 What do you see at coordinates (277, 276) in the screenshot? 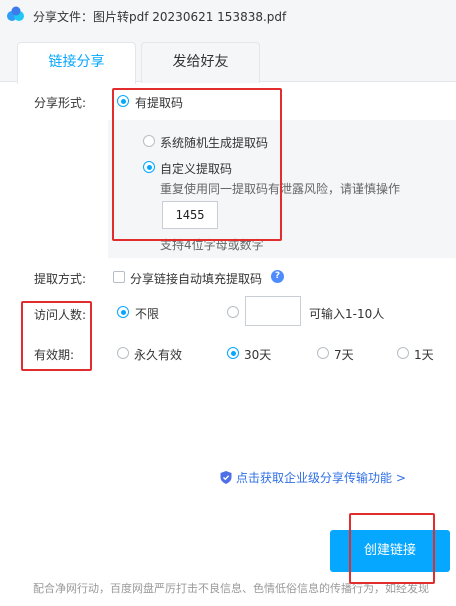
I see `help-icon: ?` at bounding box center [277, 276].